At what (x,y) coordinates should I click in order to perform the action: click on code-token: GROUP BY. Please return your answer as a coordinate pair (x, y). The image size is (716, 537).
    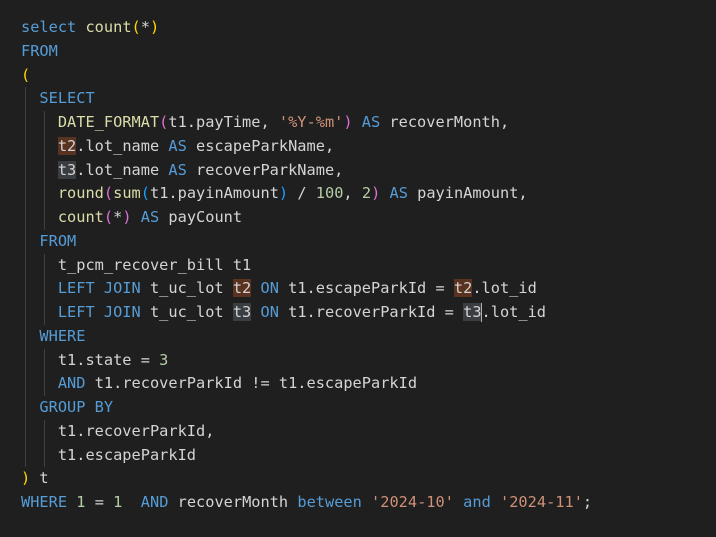
    Looking at the image, I should click on (76, 407).